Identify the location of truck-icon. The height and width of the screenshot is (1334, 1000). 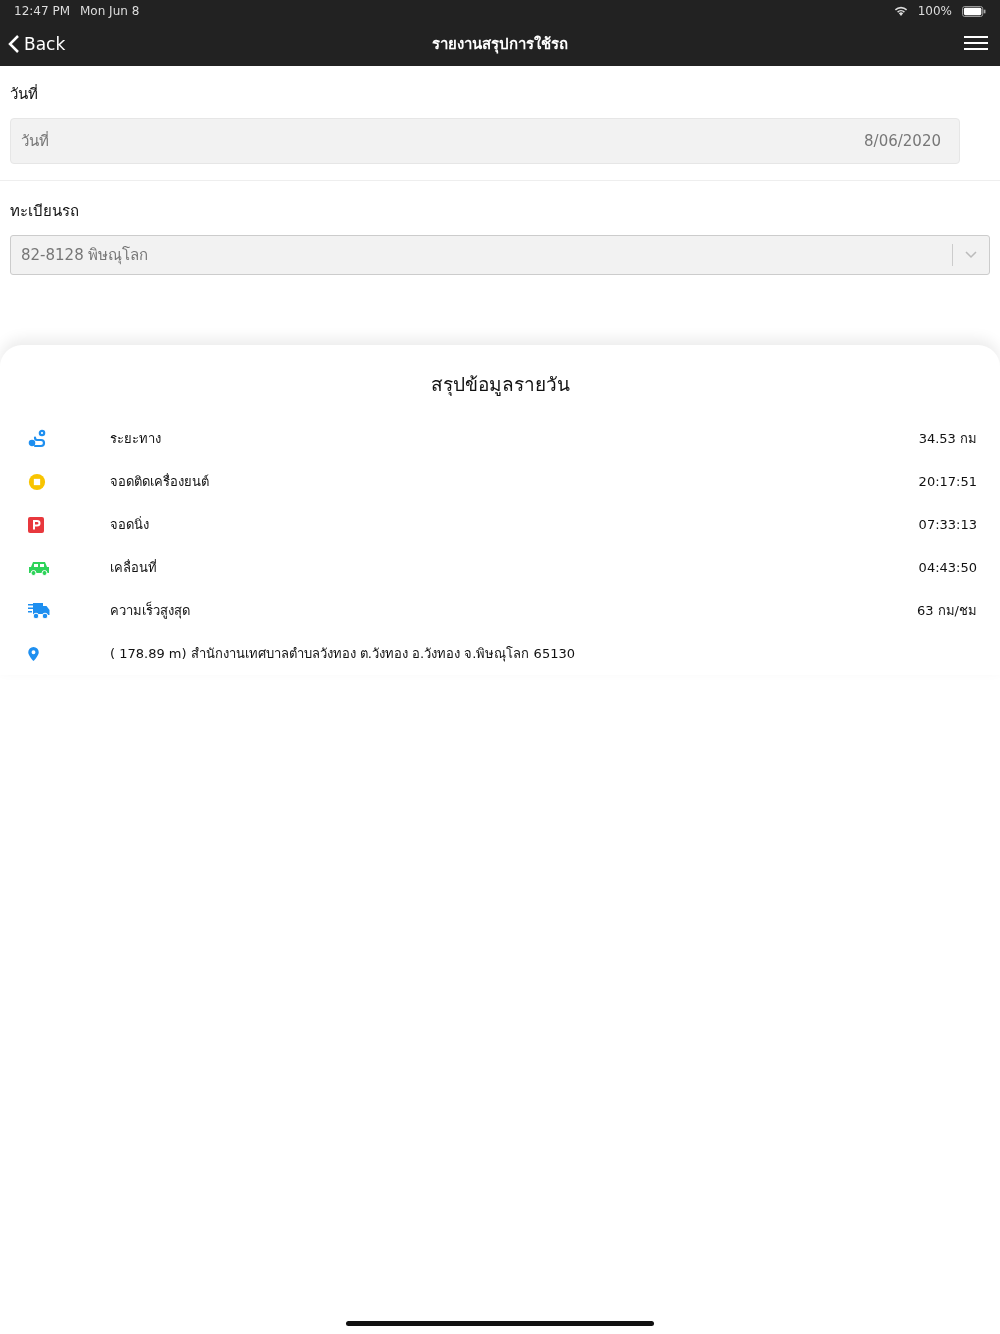
(39, 610).